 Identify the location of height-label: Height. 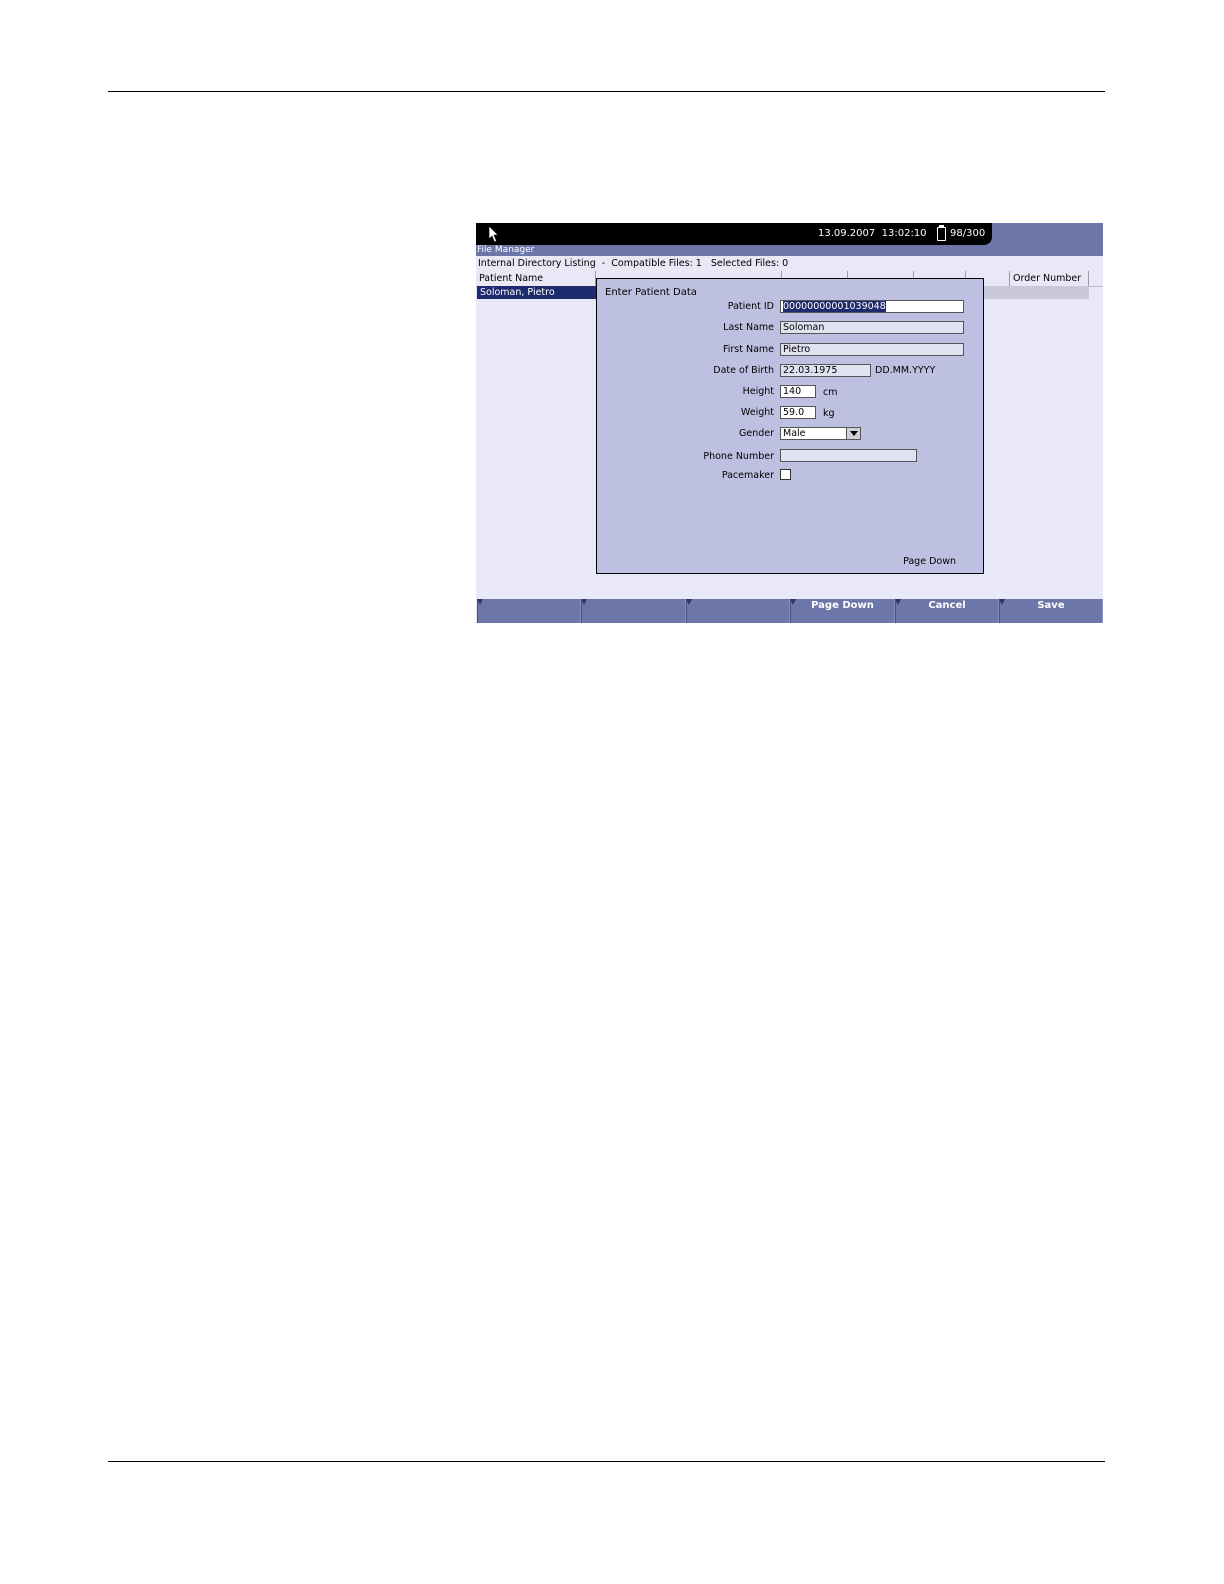
(758, 391).